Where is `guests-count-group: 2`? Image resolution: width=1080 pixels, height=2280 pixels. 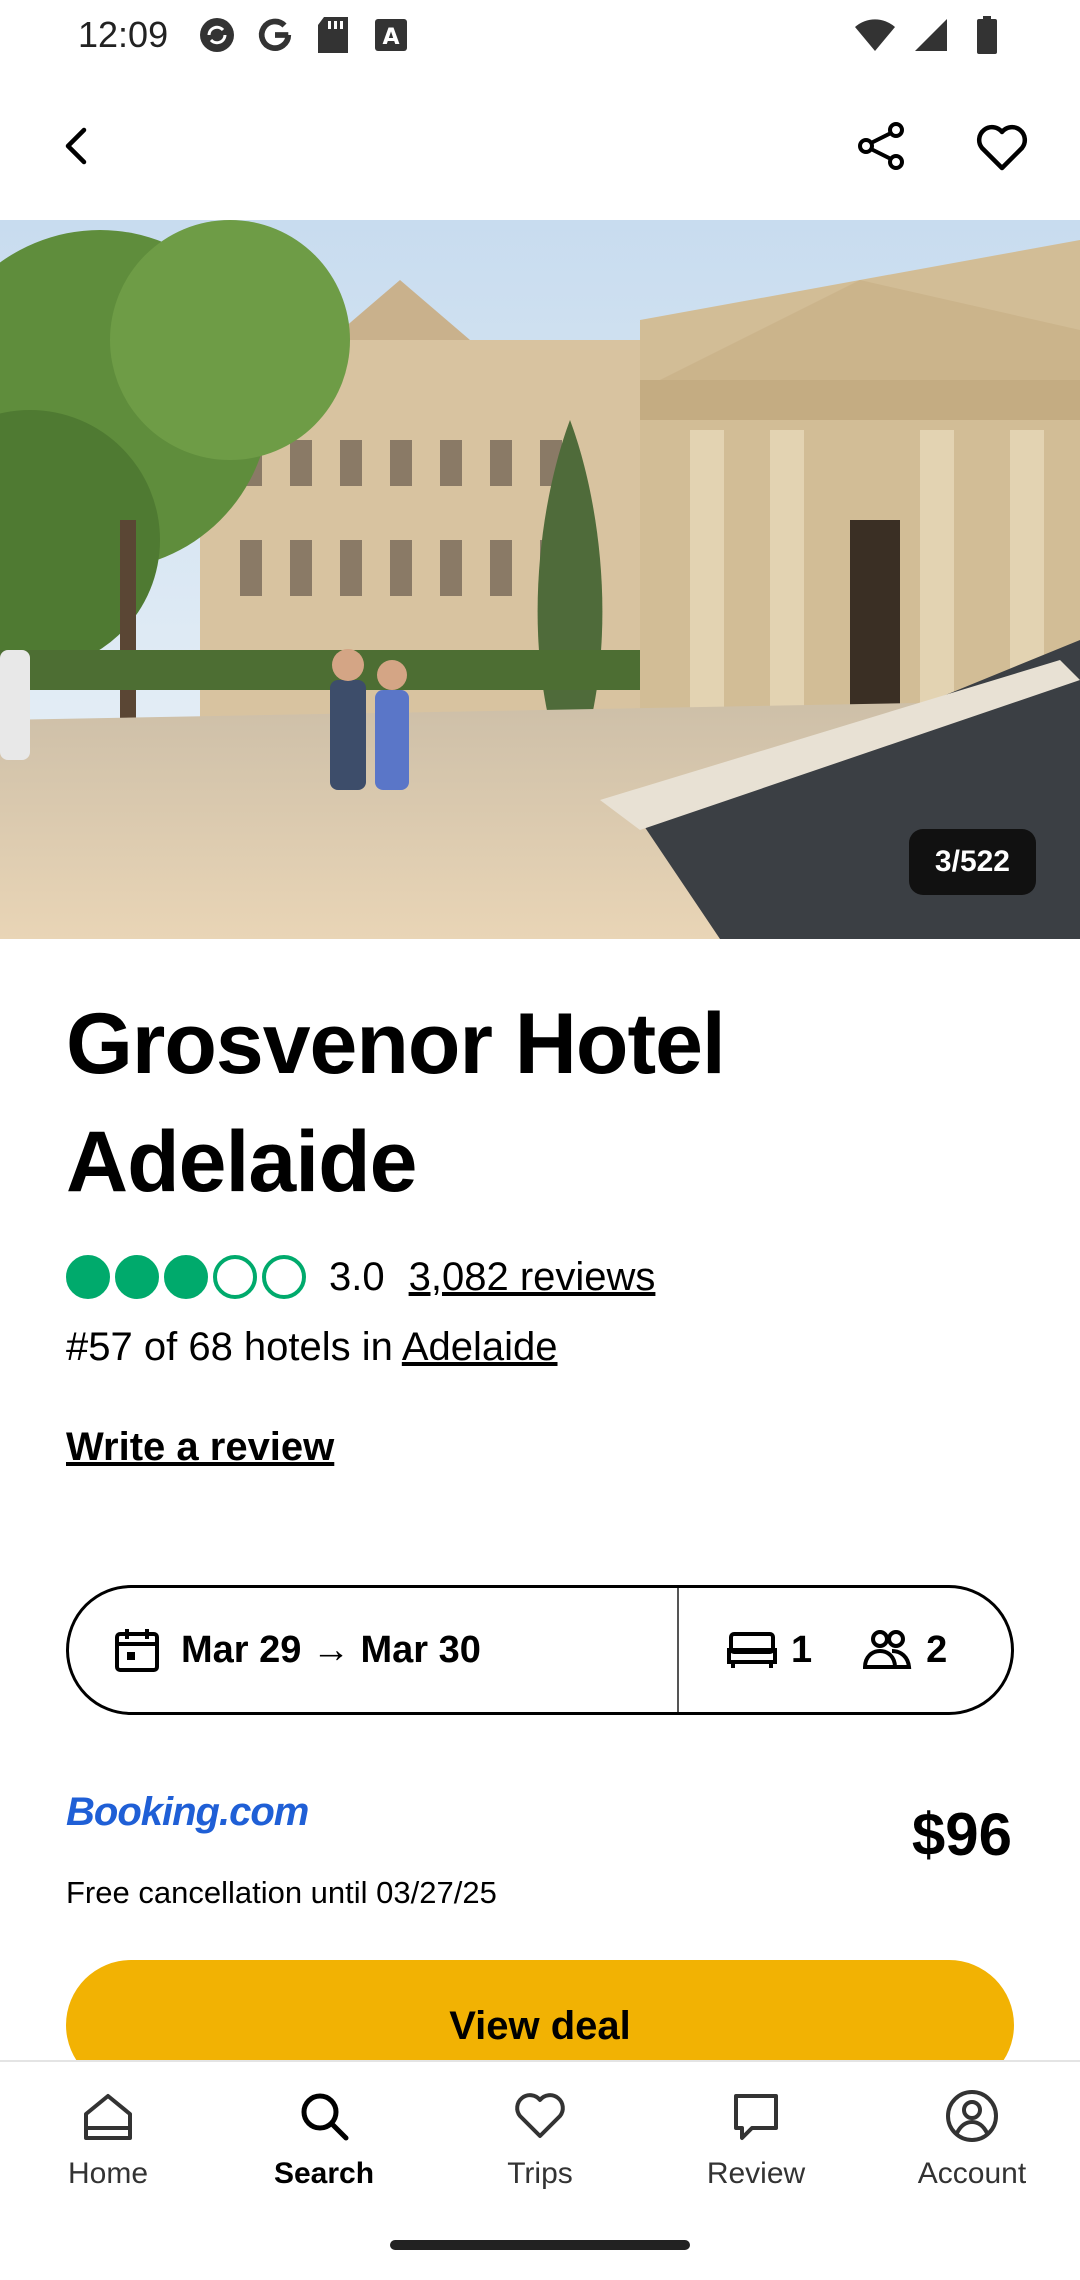
guests-count-group: 2 is located at coordinates (904, 1650).